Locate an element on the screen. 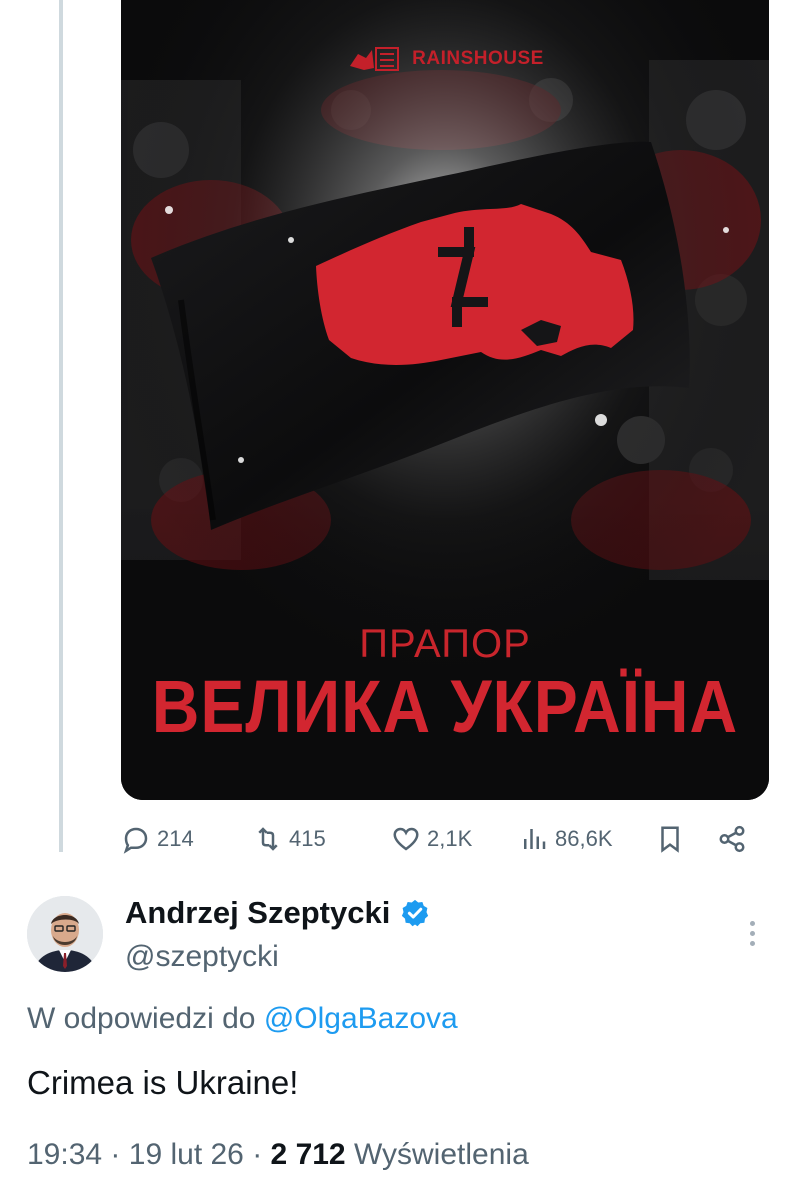  like-button: 2,1K is located at coordinates (431, 839).